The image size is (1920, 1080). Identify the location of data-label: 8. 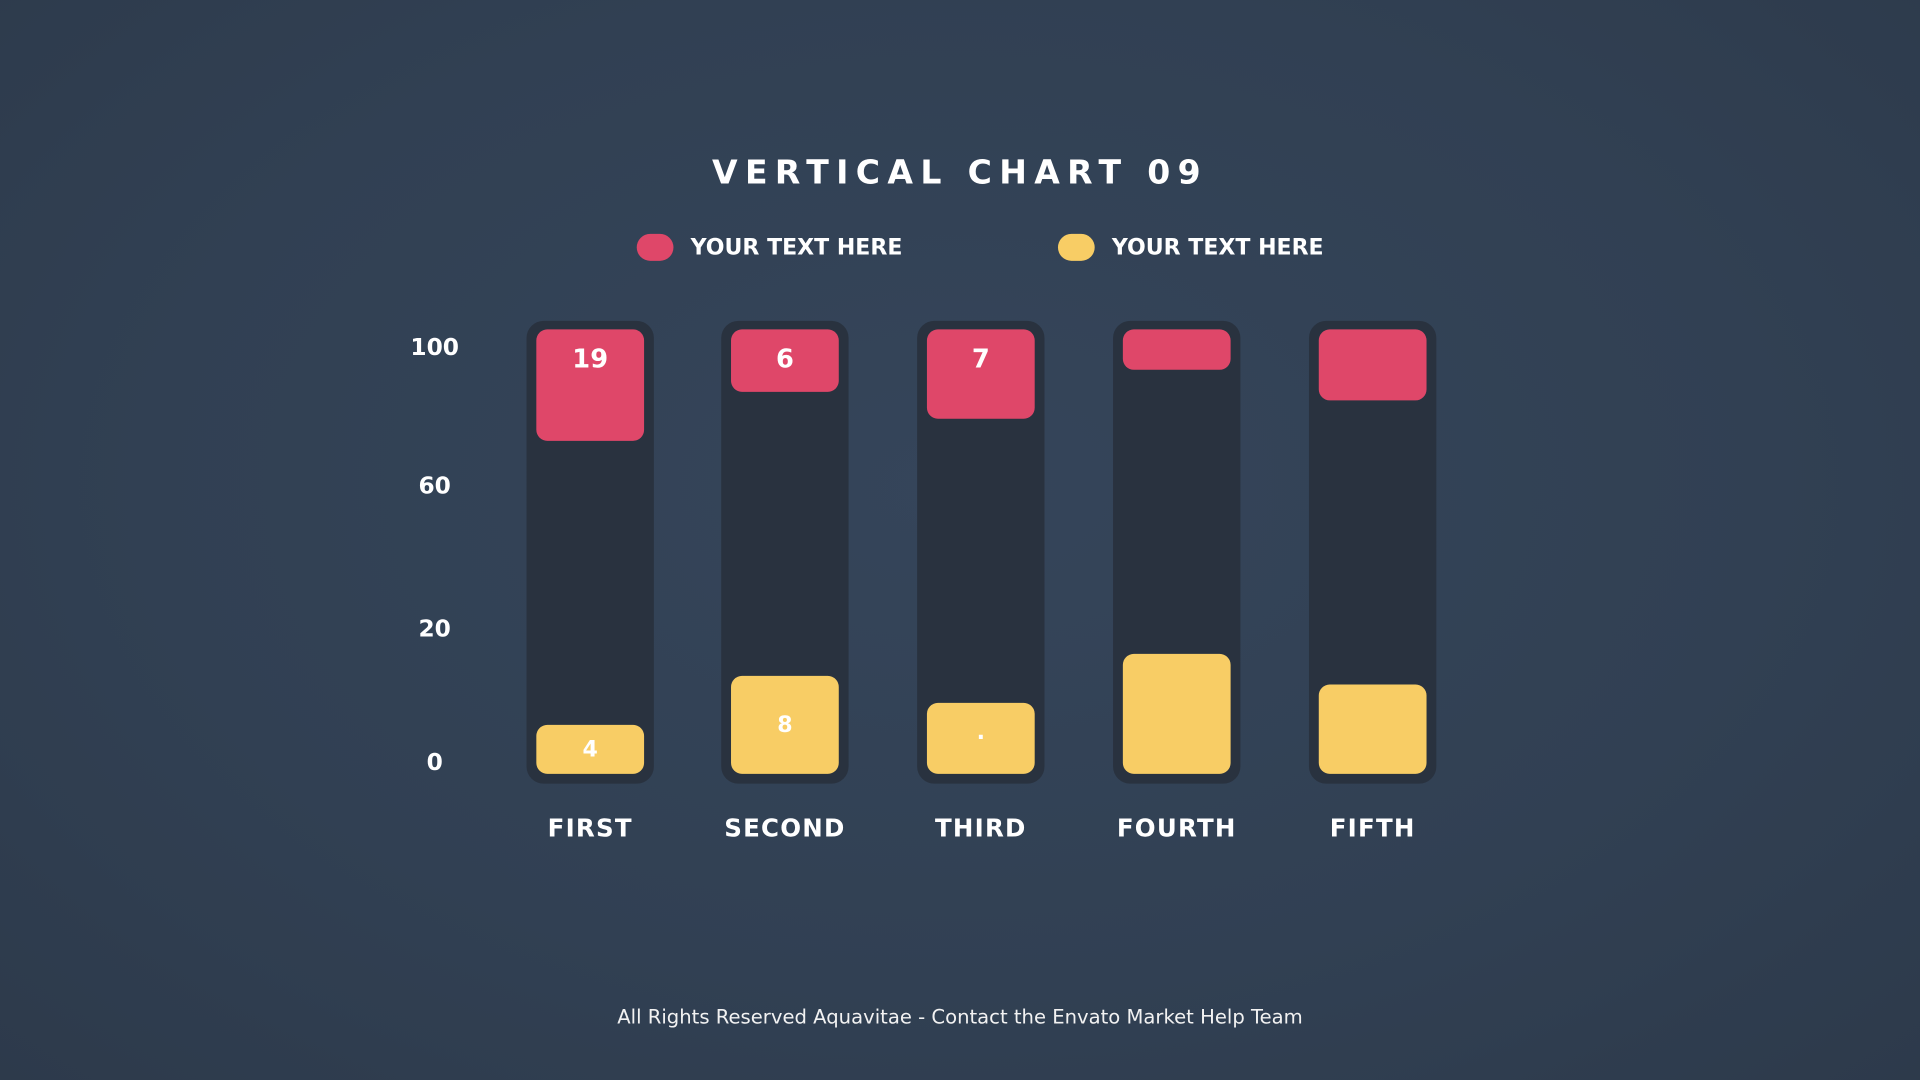
(785, 725).